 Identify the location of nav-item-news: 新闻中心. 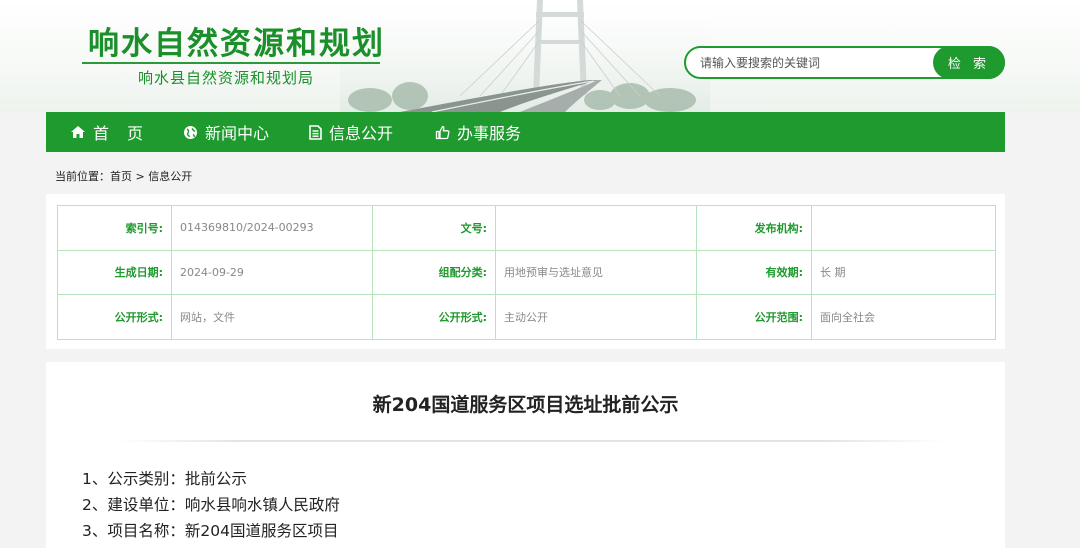
(226, 132).